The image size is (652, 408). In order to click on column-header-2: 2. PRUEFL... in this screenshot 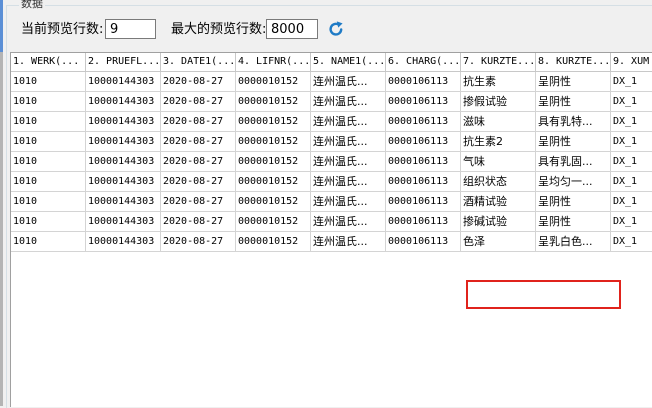, I will do `click(123, 62)`.